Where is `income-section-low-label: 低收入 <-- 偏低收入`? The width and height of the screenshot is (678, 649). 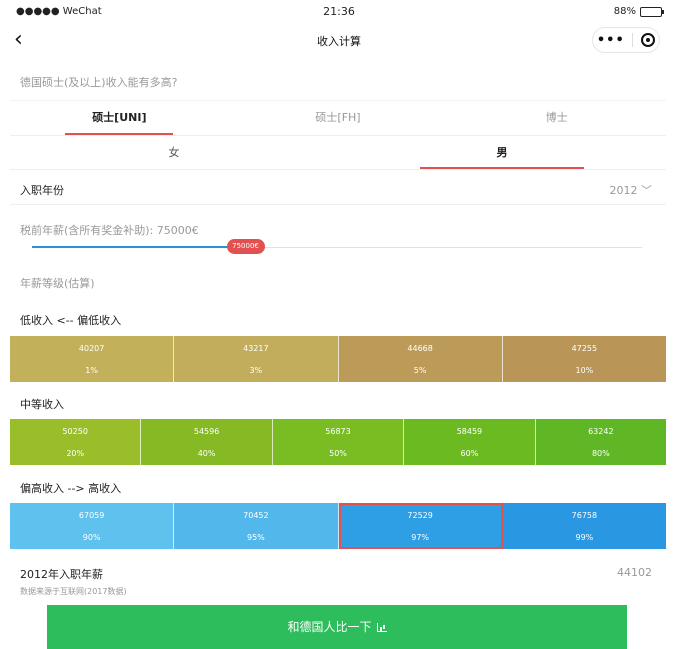 income-section-low-label: 低收入 <-- 偏低收入 is located at coordinates (71, 320).